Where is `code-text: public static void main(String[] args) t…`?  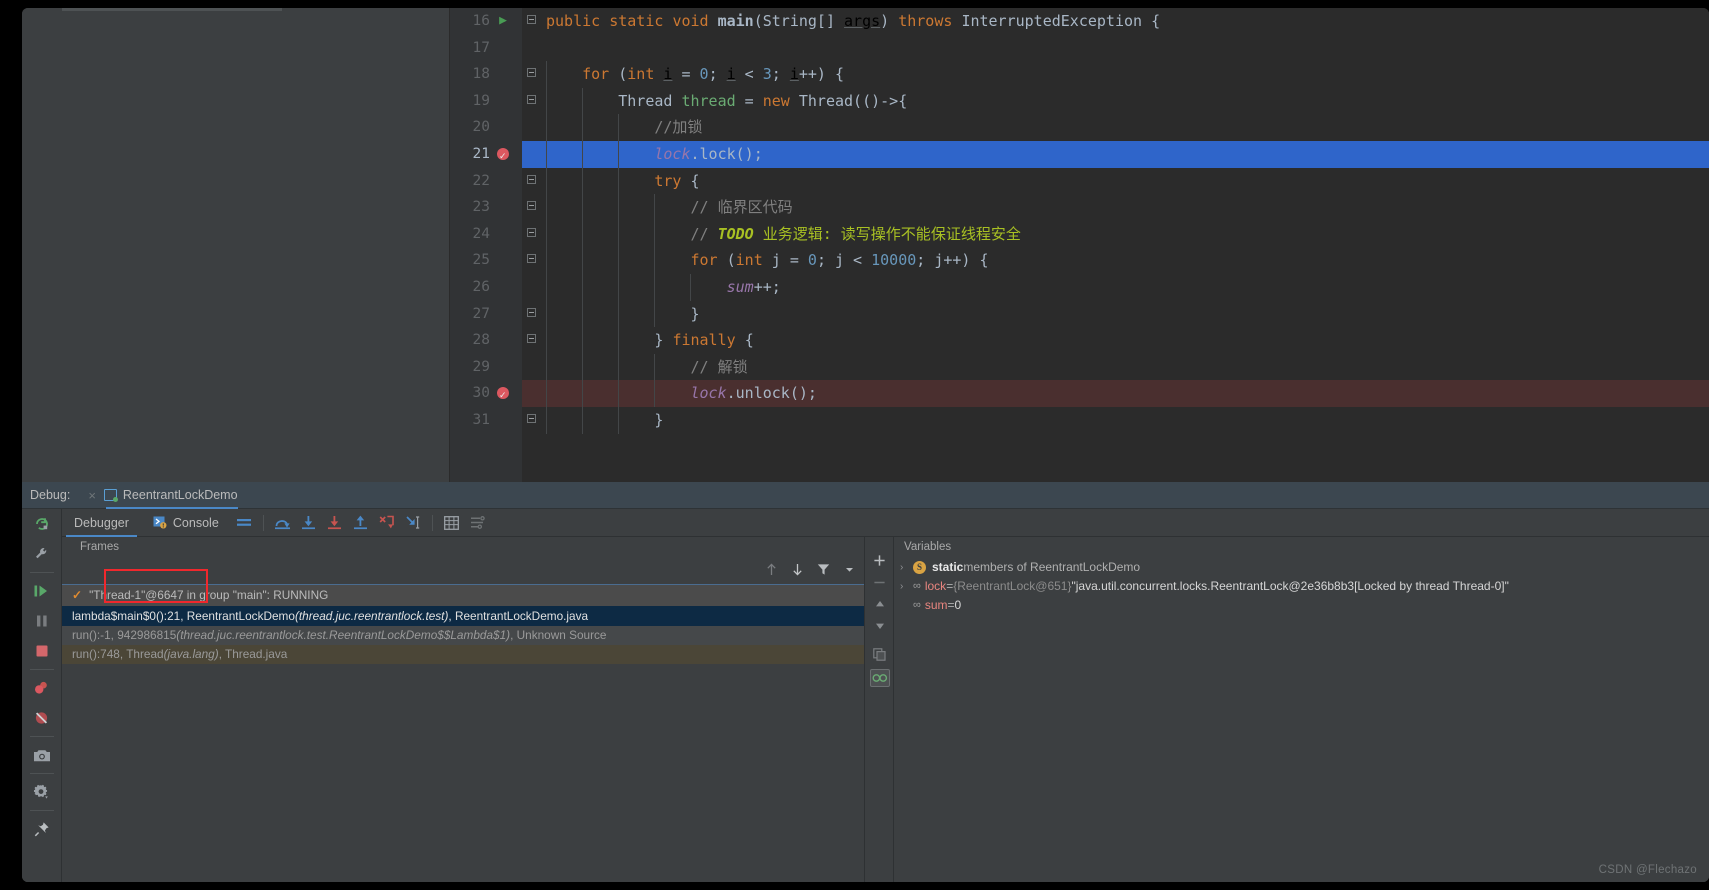 code-text: public static void main(String[] args) t… is located at coordinates (853, 21).